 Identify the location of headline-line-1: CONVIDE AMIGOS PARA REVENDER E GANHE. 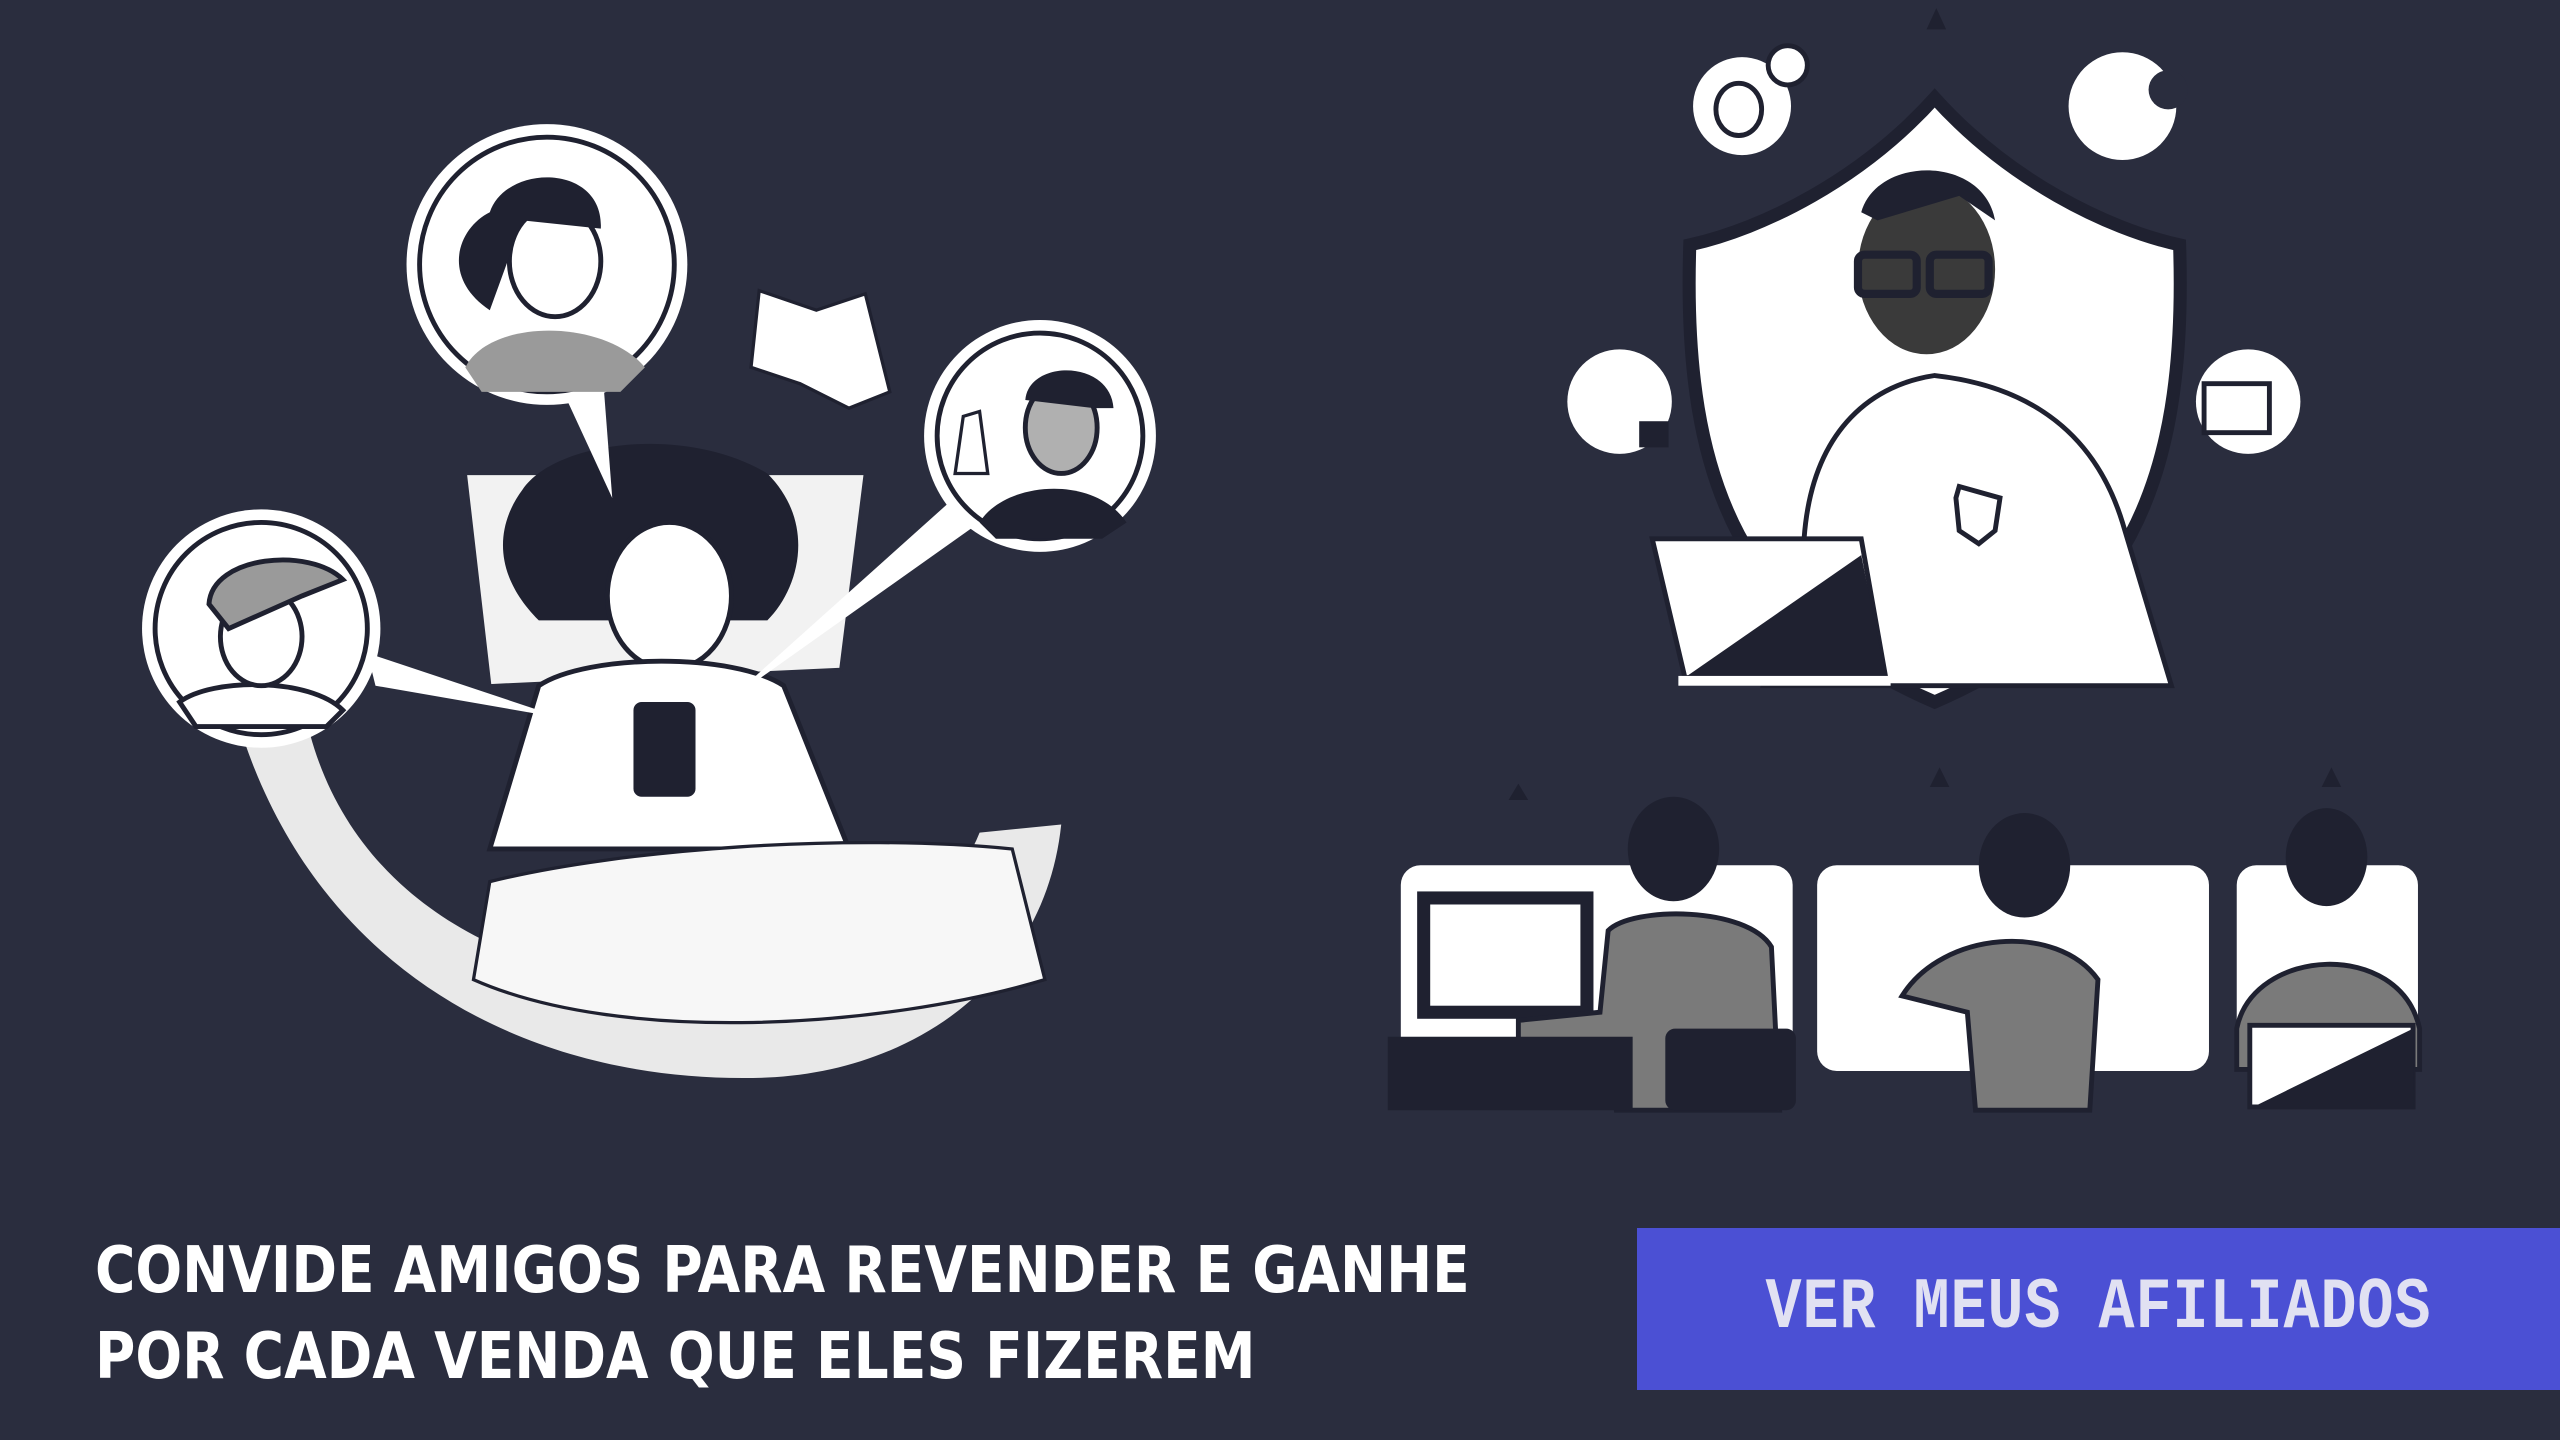
(782, 1271).